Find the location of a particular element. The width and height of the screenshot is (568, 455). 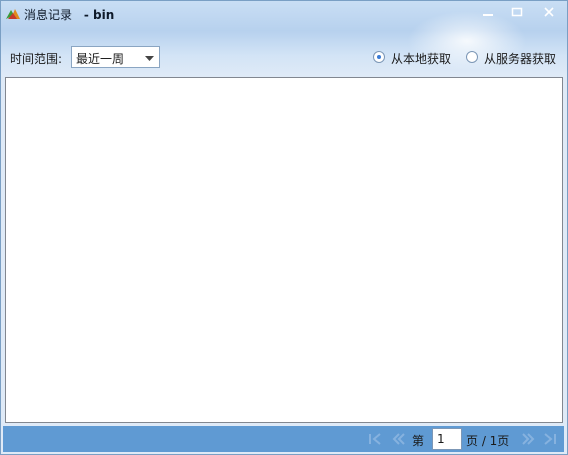

radio-button-local is located at coordinates (379, 57).